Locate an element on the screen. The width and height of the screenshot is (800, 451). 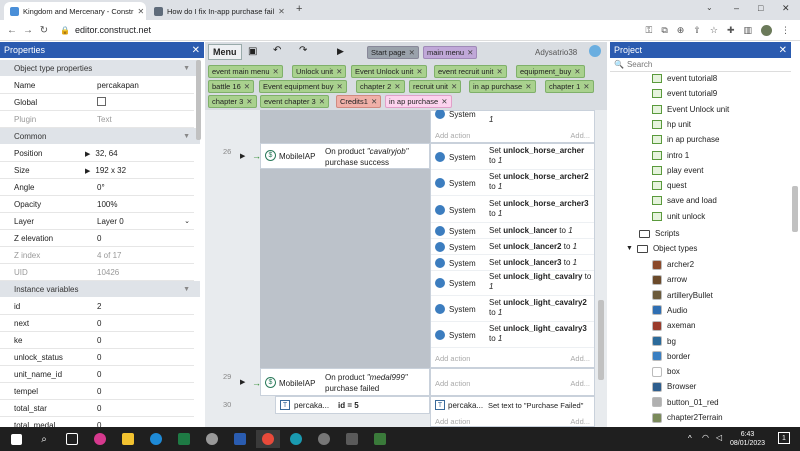
project-search: 🔍 is located at coordinates (700, 65).